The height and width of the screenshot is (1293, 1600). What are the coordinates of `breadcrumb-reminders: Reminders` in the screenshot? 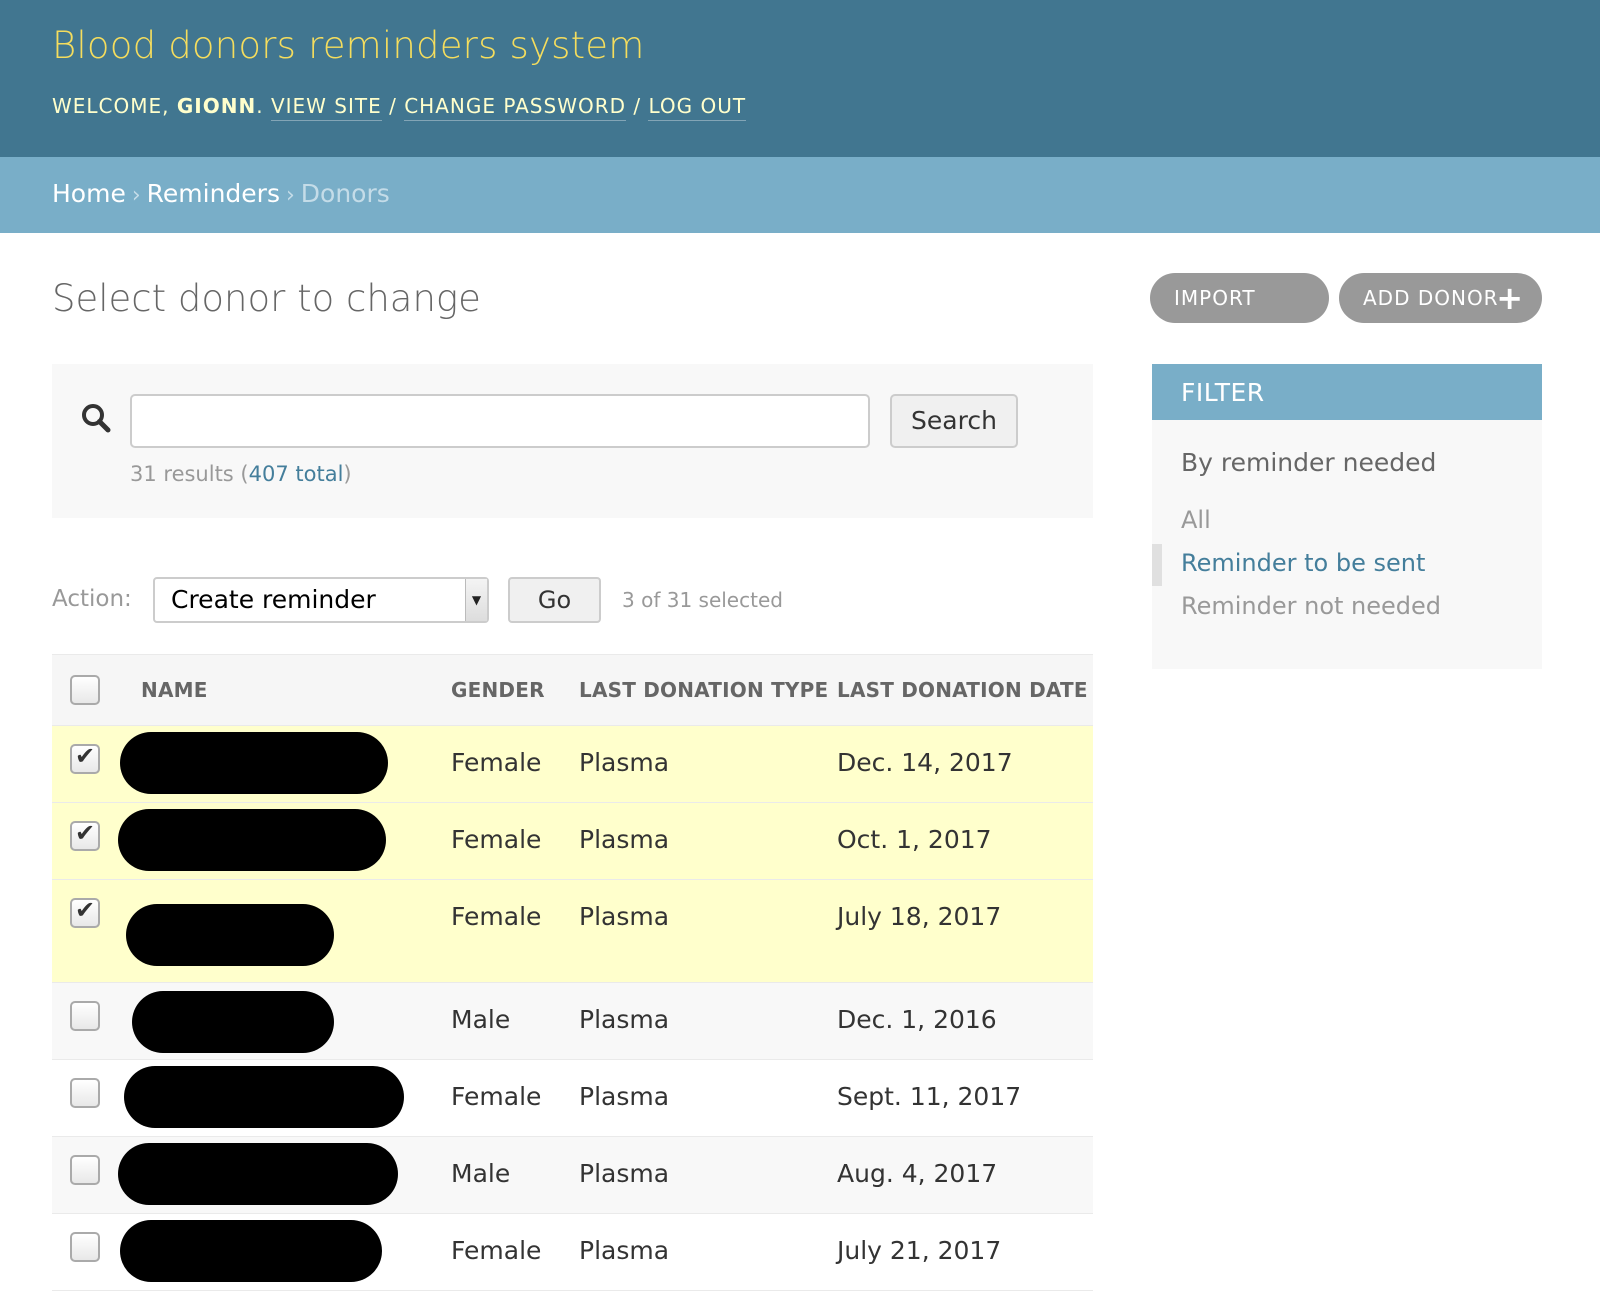 It's located at (213, 193).